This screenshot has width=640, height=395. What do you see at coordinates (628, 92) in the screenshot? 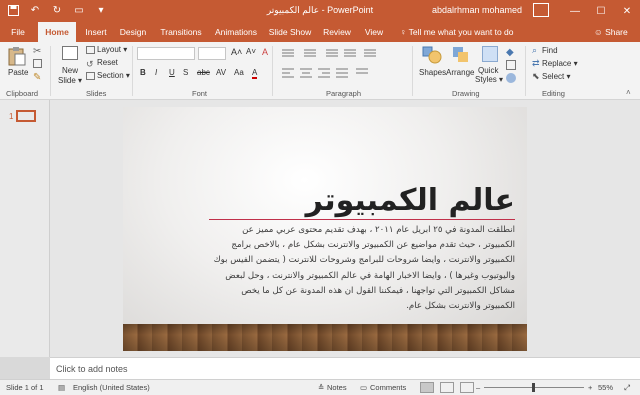
I see `collapse-ribbon-icon: ˄` at bounding box center [628, 92].